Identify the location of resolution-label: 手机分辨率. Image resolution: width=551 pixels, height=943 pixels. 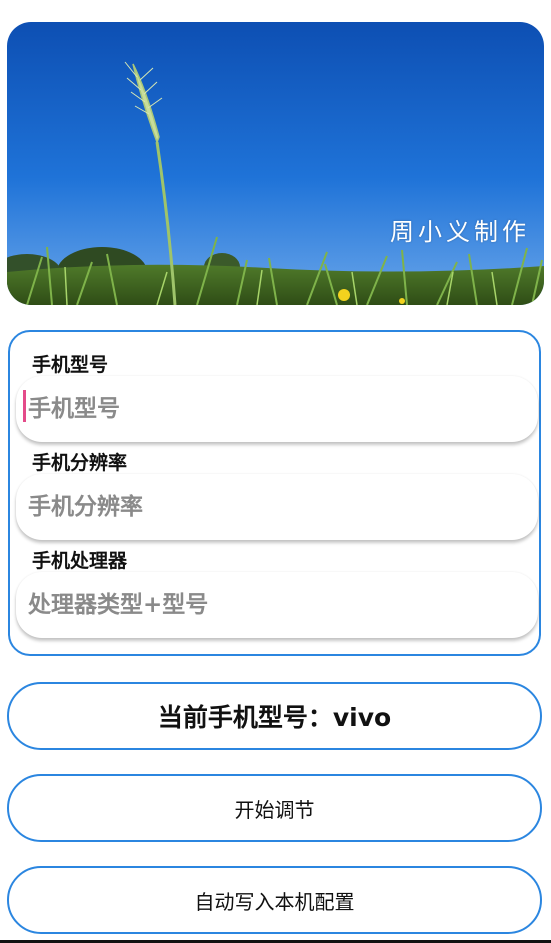
(80, 463).